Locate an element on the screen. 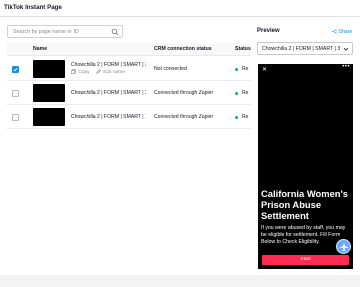  row-actions: Copy Edit name is located at coordinates (100, 72).